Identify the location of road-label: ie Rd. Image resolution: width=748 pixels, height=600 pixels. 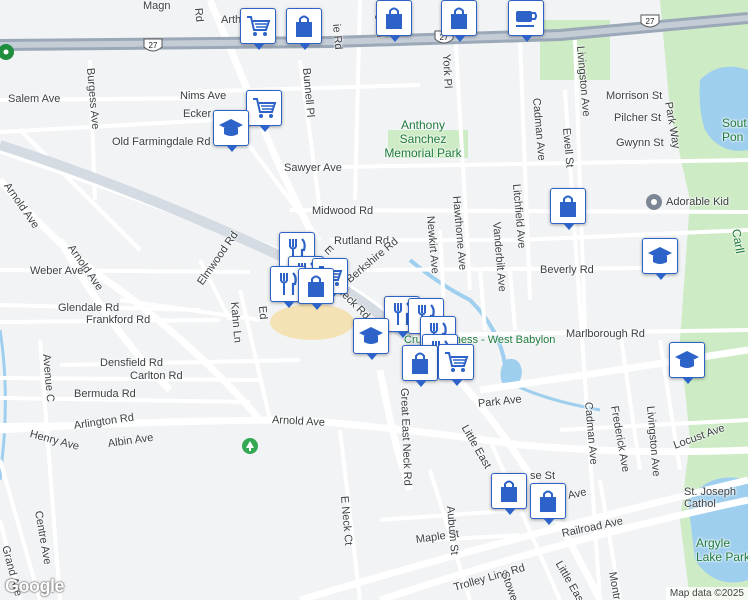
(337, 37).